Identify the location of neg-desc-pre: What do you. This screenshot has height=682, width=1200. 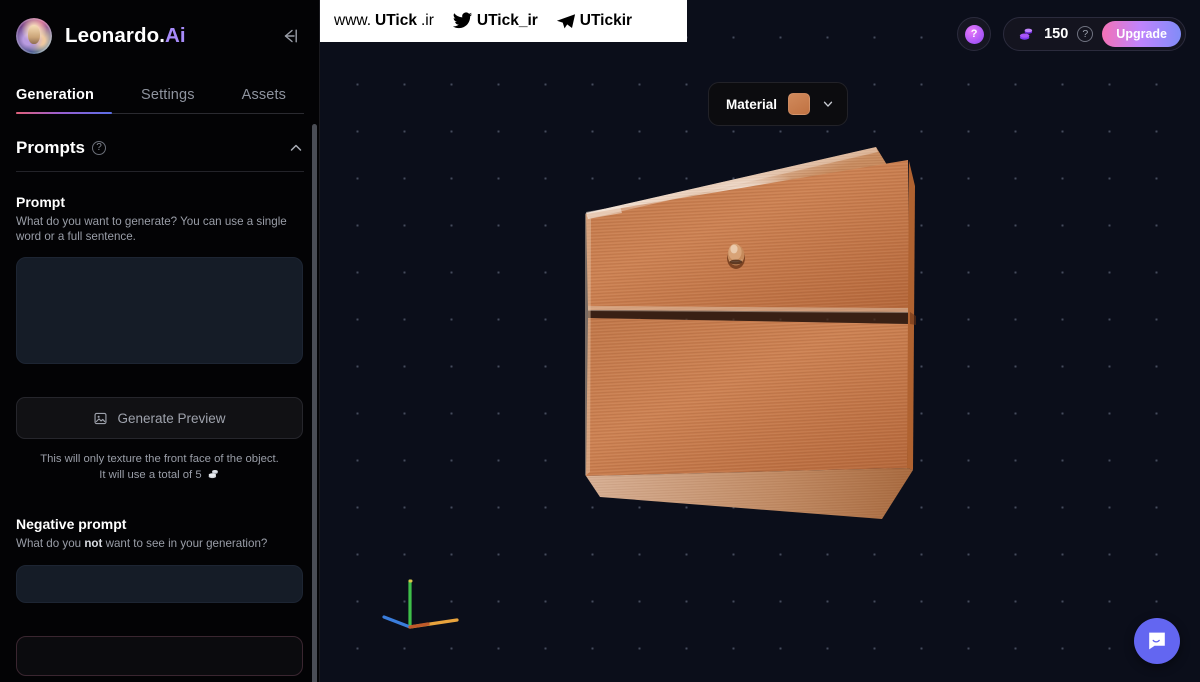
(50, 543).